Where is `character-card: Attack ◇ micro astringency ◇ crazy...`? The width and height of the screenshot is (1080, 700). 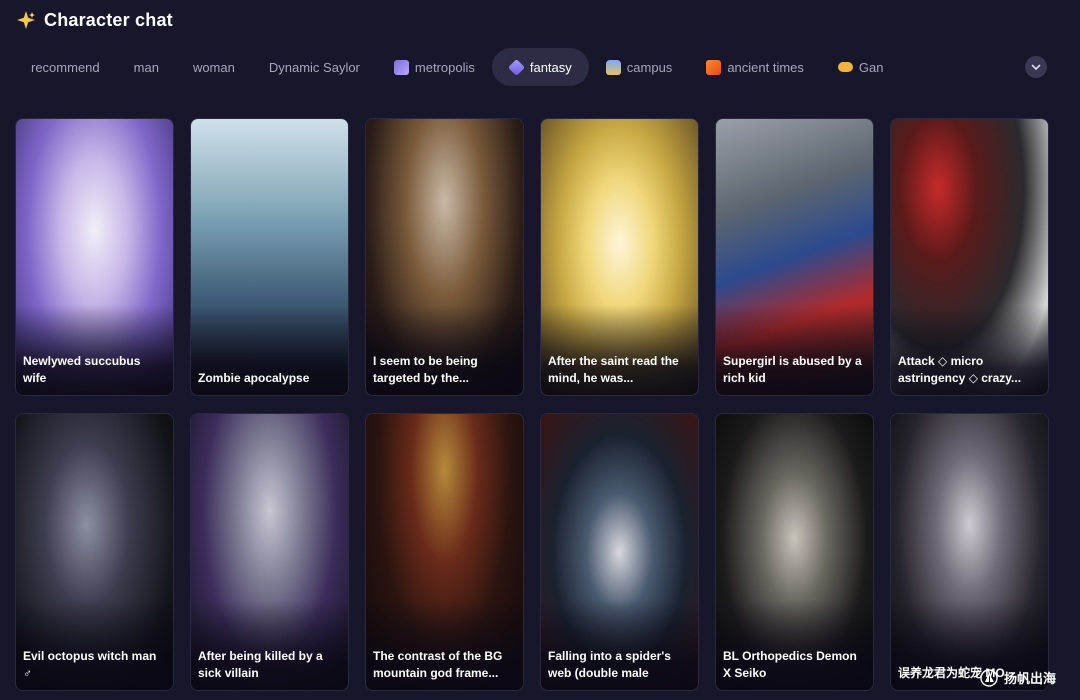 character-card: Attack ◇ micro astringency ◇ crazy... is located at coordinates (969, 257).